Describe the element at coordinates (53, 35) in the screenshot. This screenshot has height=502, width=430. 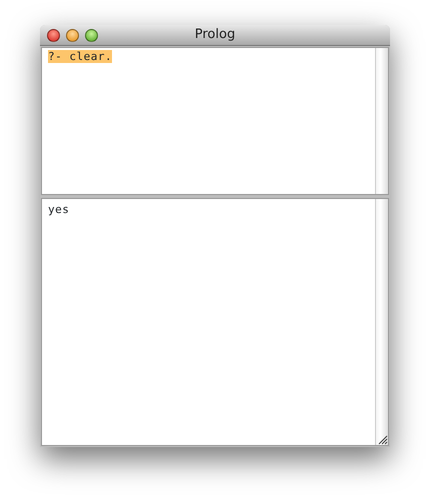
I see `close-button` at that location.